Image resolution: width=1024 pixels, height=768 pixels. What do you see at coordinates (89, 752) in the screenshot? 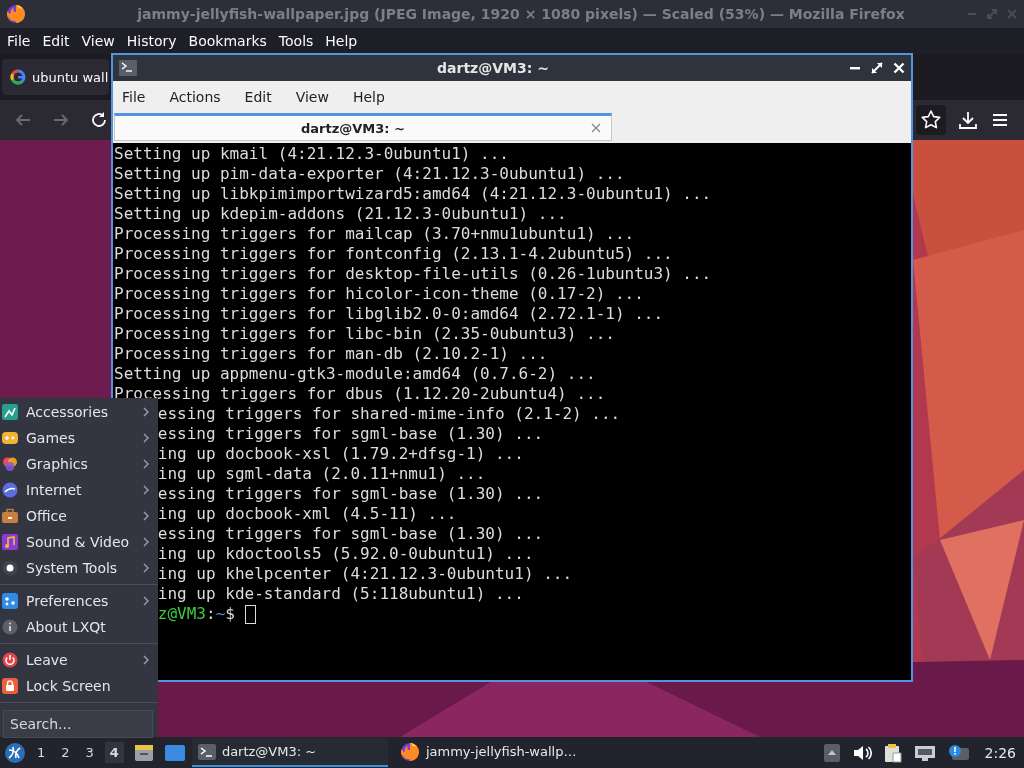
I see `desktop-switch: 3` at bounding box center [89, 752].